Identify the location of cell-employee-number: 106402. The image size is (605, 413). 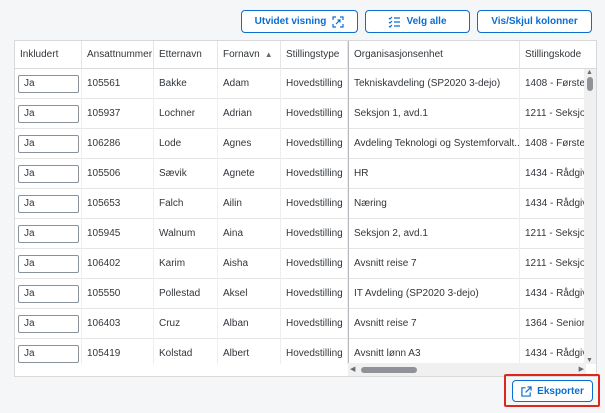
(118, 264).